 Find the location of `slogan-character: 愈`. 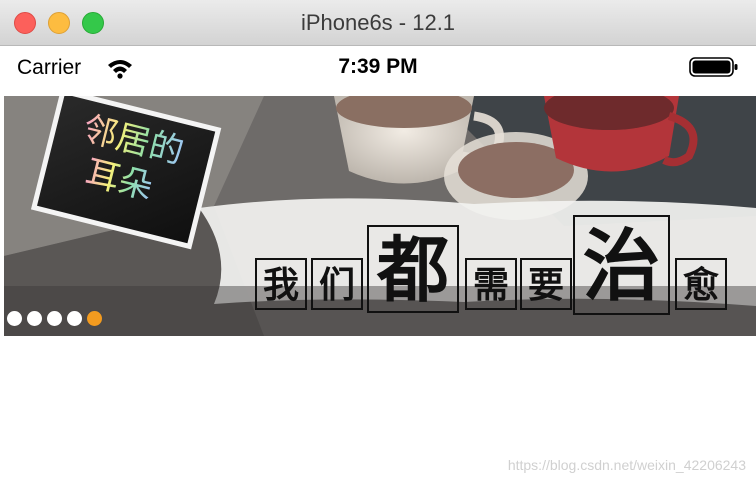

slogan-character: 愈 is located at coordinates (701, 285).